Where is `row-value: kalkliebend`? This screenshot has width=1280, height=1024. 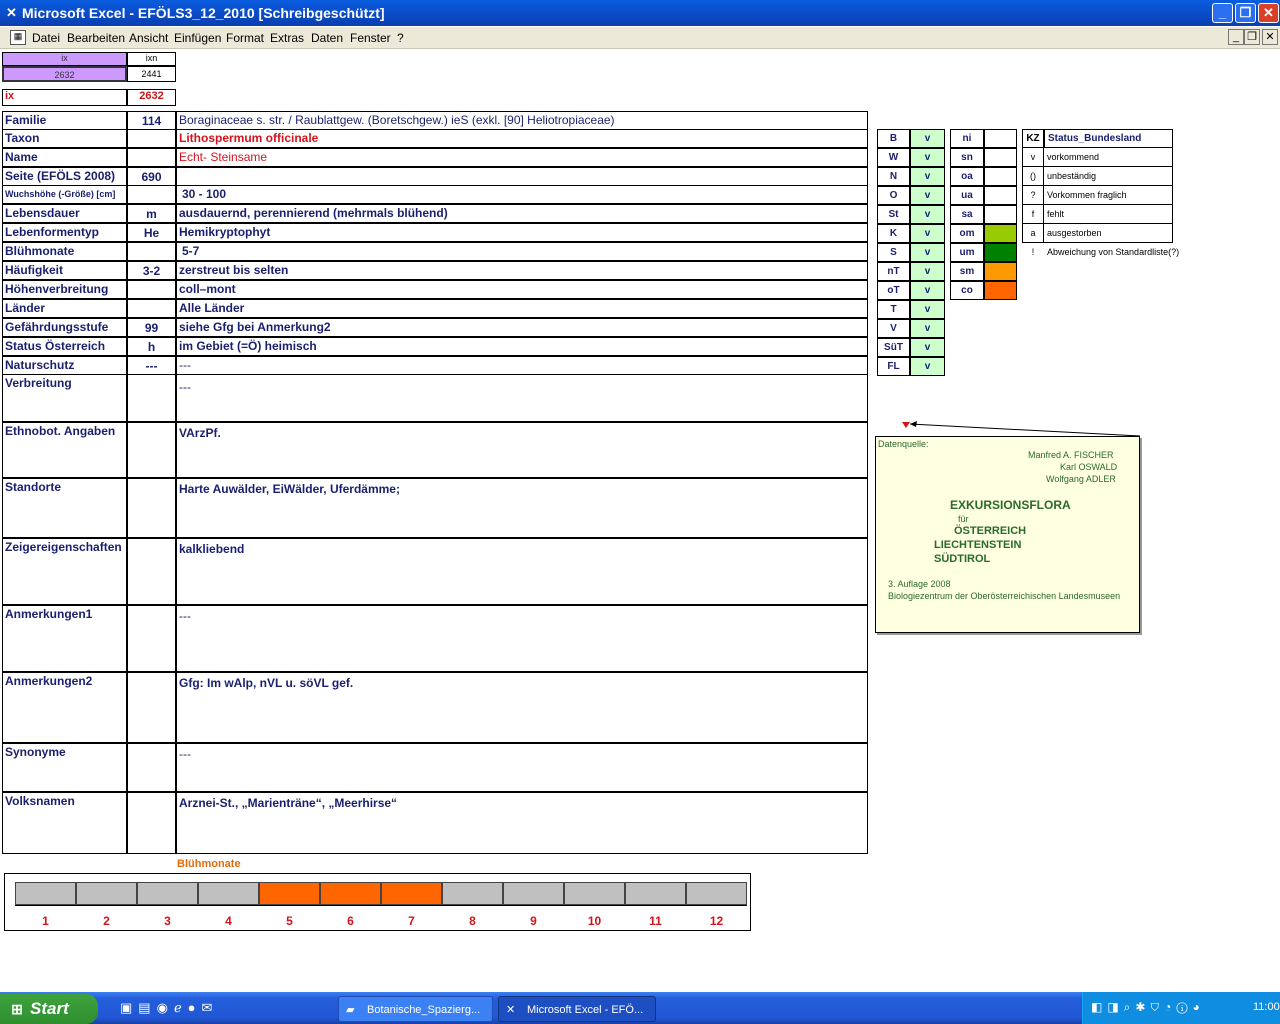 row-value: kalkliebend is located at coordinates (522, 571).